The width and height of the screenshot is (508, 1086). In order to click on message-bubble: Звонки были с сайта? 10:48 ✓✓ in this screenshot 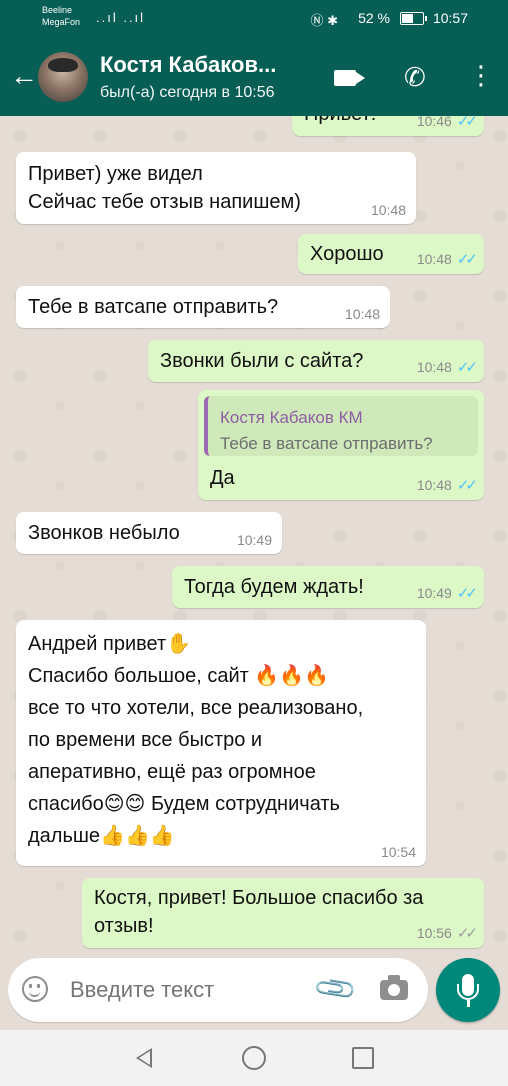, I will do `click(316, 361)`.